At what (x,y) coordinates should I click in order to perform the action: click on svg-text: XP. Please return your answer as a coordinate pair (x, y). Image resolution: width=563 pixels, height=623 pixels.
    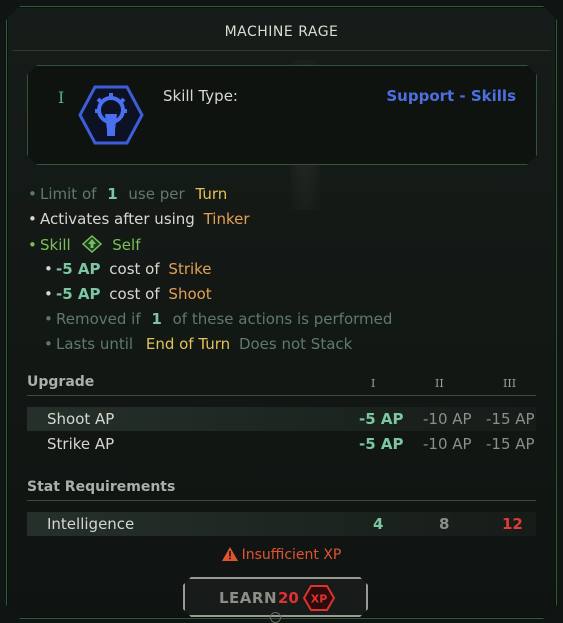
    Looking at the image, I should click on (319, 599).